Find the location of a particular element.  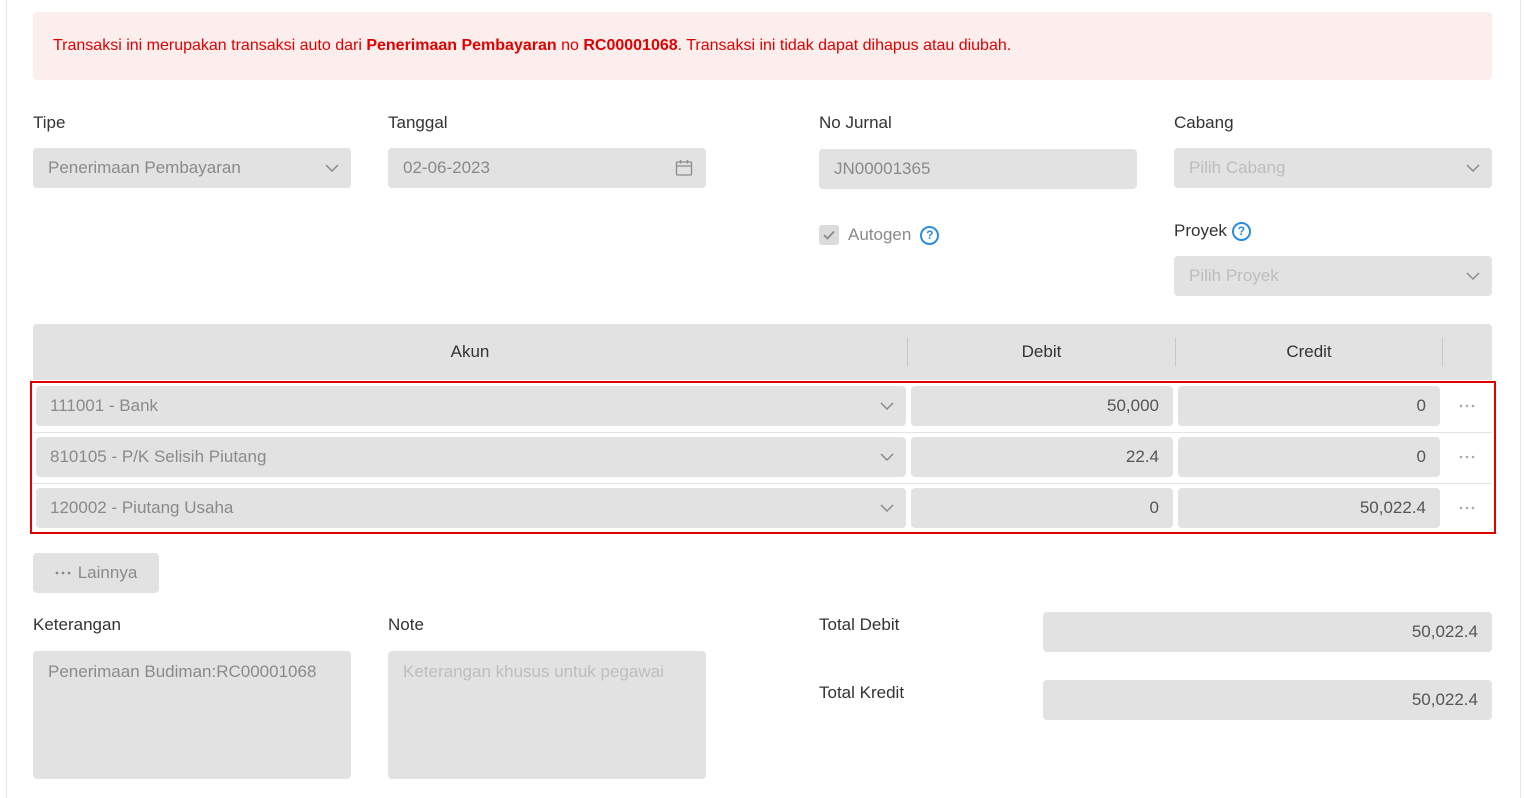

journal-table-header: Akun Debit Credit is located at coordinates (762, 352).